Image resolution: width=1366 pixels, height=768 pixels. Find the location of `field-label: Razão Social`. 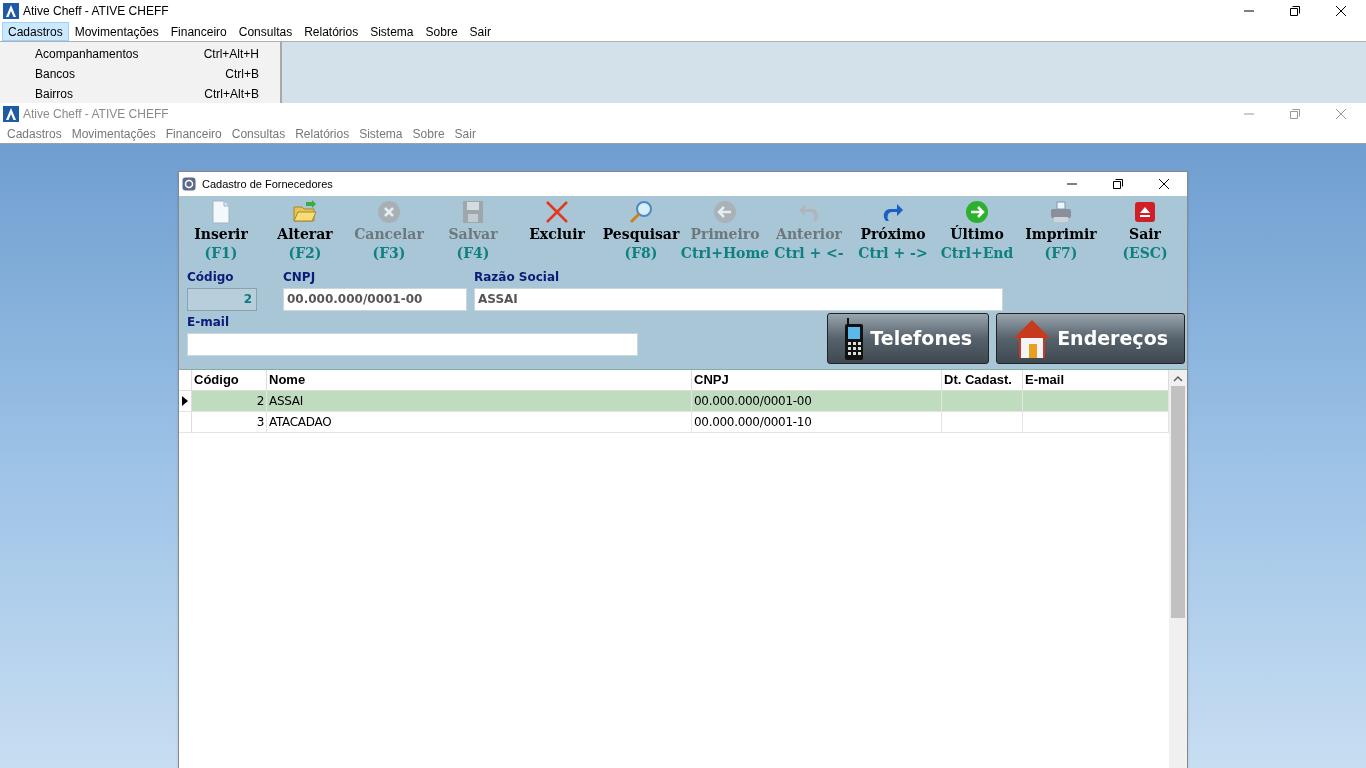

field-label: Razão Social is located at coordinates (517, 277).